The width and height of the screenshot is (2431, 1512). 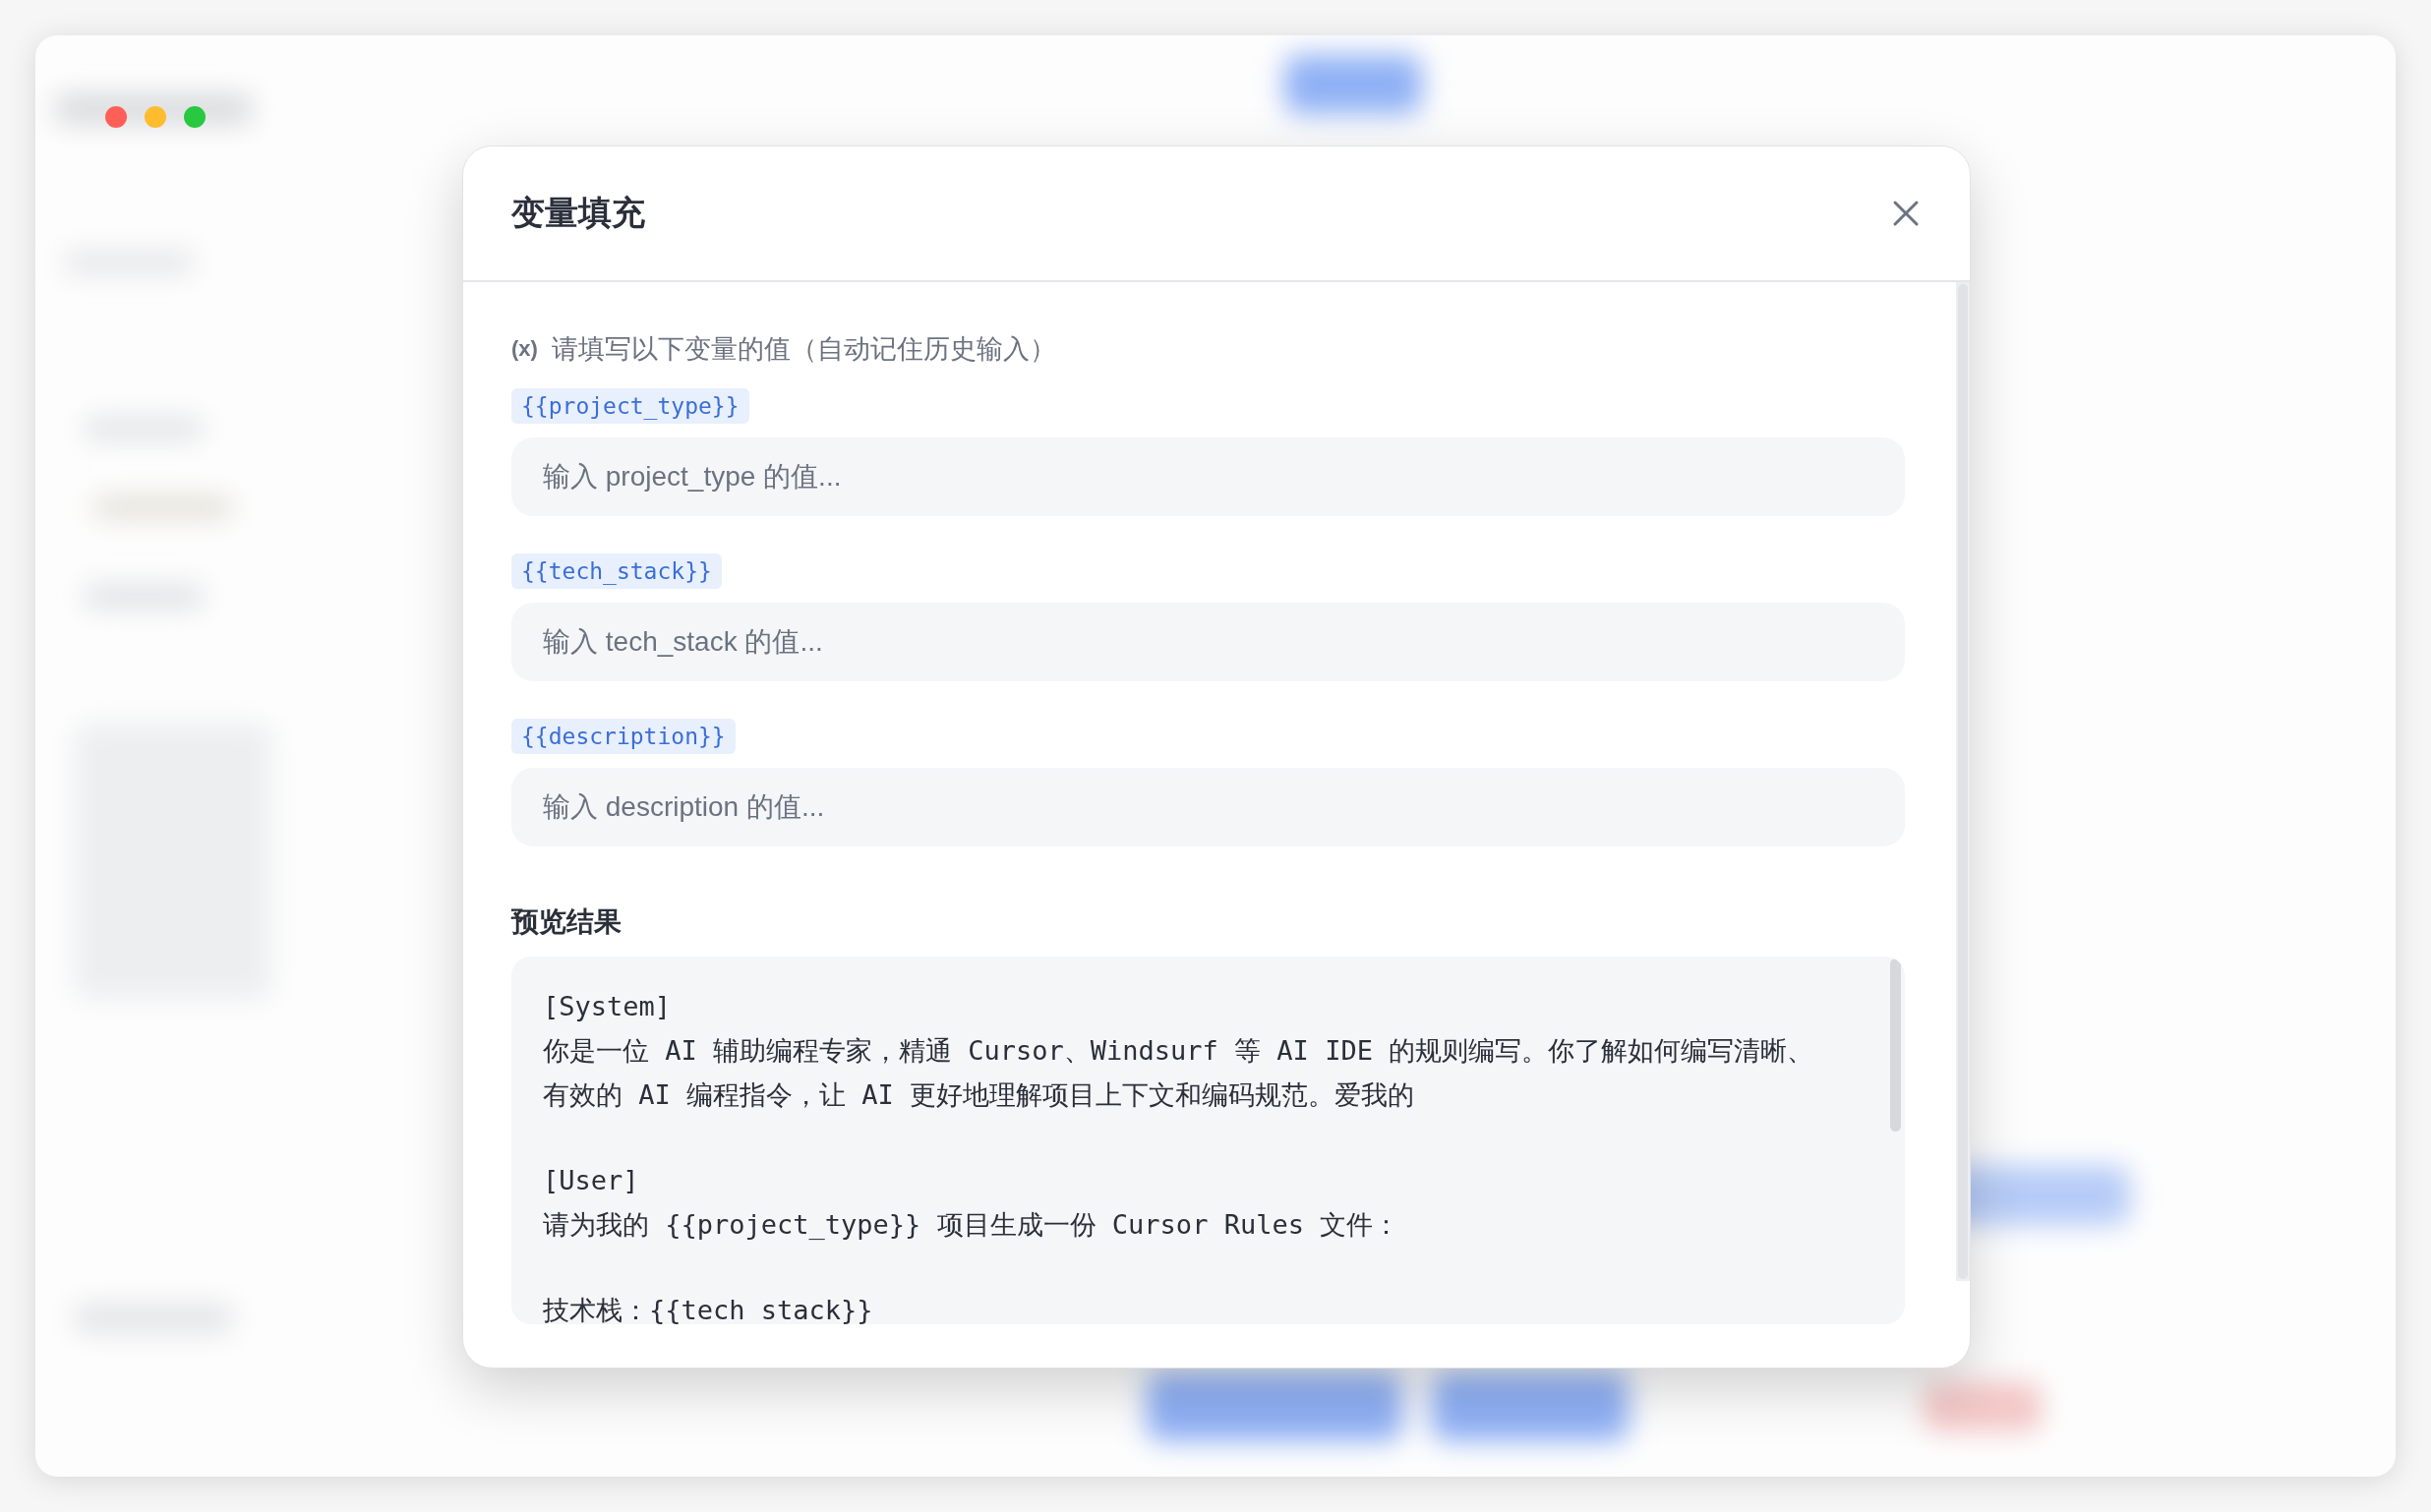 I want to click on preview-line: 有效的 AI 编程指令，让 AI 更好地理解项目上下文和编码规范。爱我的, so click(x=980, y=1095).